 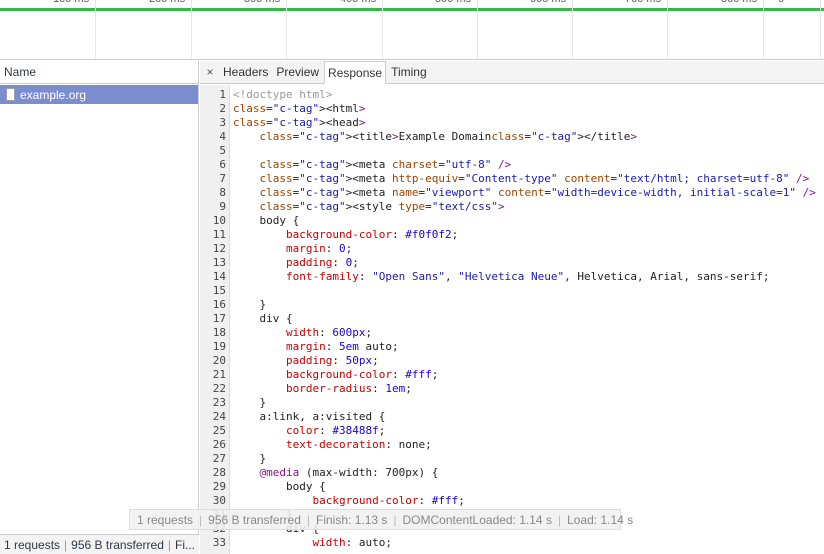 What do you see at coordinates (279, 486) in the screenshot?
I see `line-content: body {` at bounding box center [279, 486].